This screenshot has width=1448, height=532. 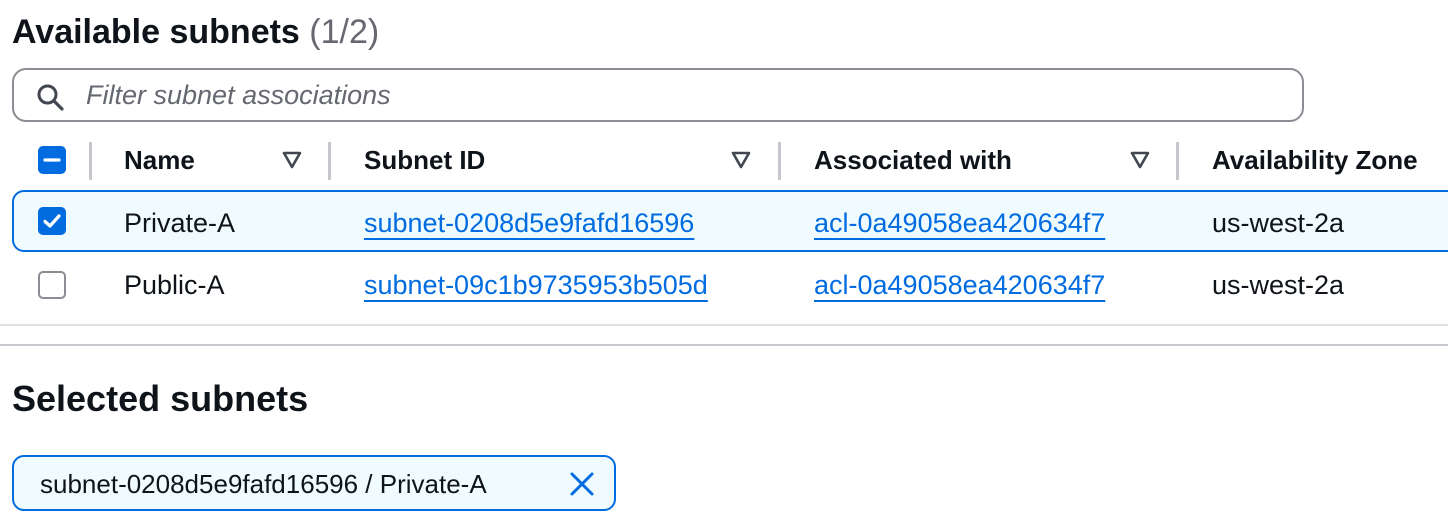 I want to click on section-divider, so click(x=724, y=345).